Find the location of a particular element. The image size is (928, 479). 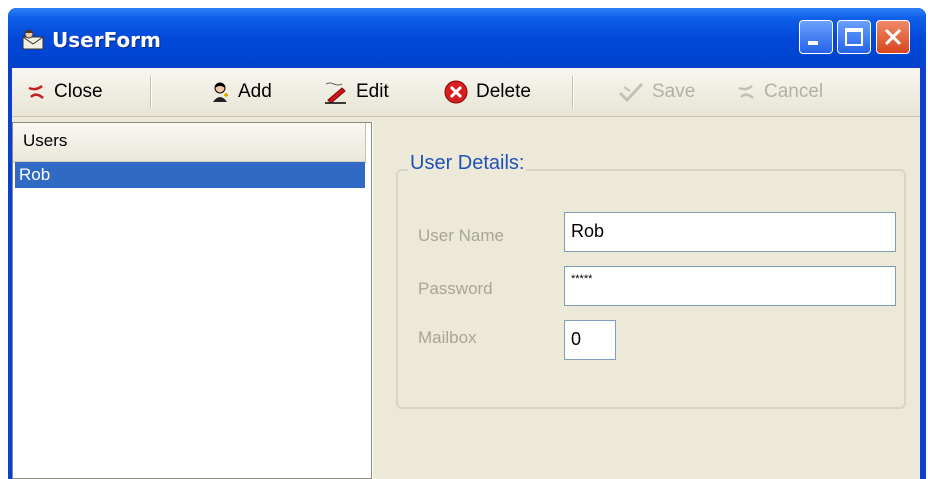

password-label: Password is located at coordinates (455, 288).